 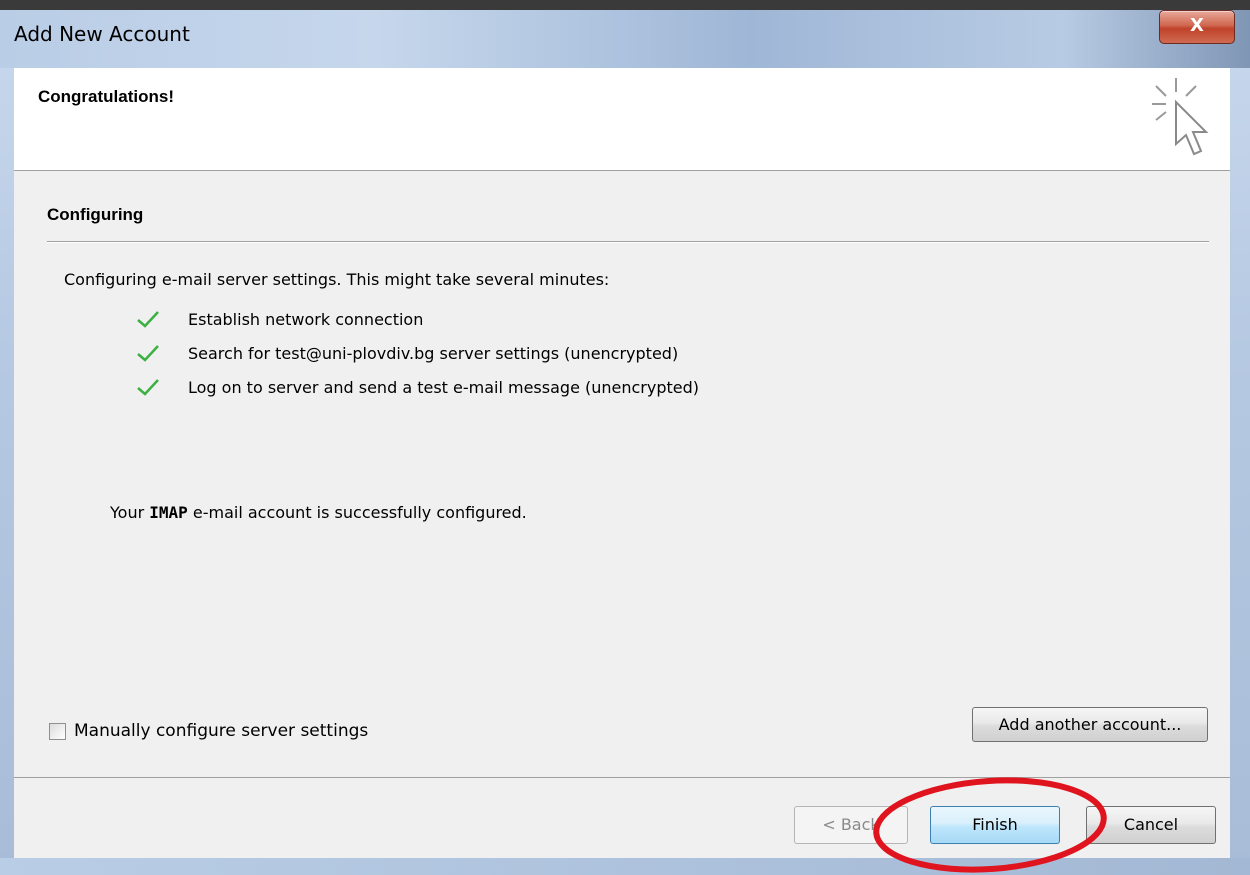 What do you see at coordinates (102, 34) in the screenshot?
I see `window-title: Add New Account` at bounding box center [102, 34].